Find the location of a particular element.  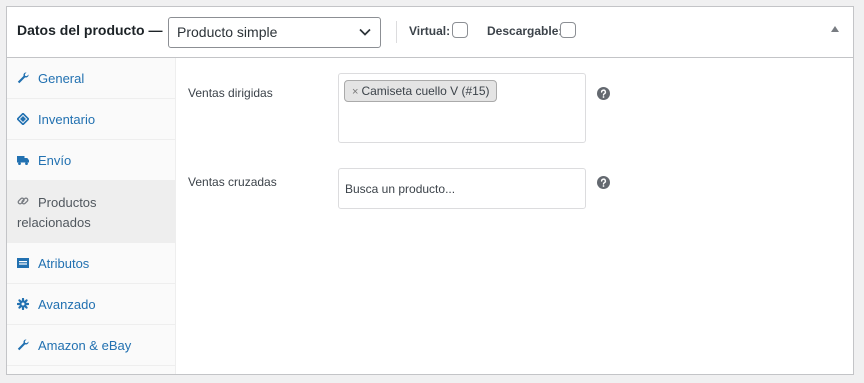

upsells-select: × Camiseta cuello V (#15) is located at coordinates (462, 108).